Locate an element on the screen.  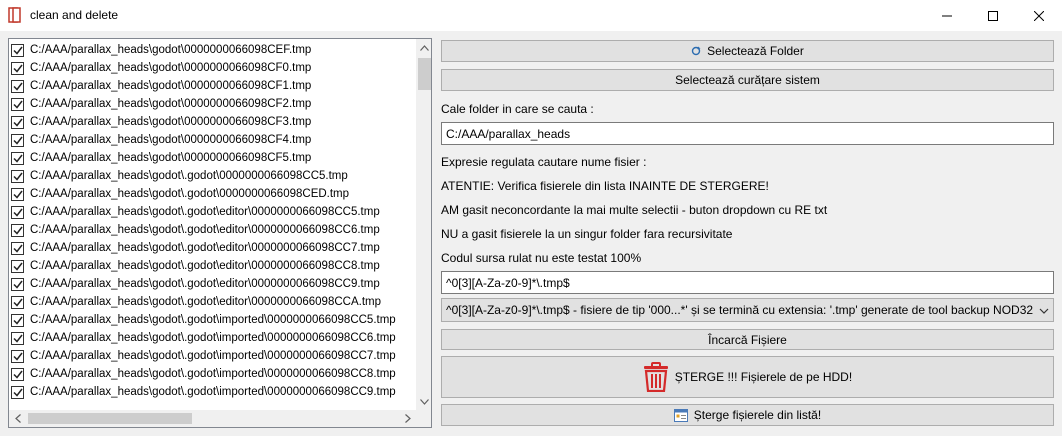
delete-from-hdd-button: ȘTERGE !!! Fișierele de pe HDD! is located at coordinates (747, 377).